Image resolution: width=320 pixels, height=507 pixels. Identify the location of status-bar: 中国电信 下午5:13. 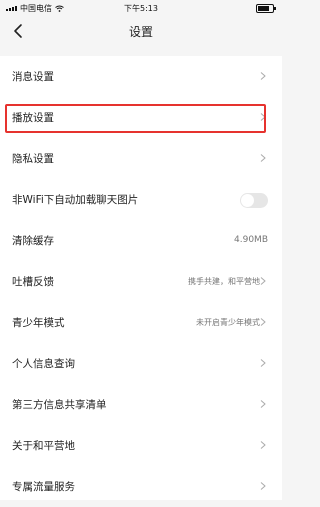
(141, 8).